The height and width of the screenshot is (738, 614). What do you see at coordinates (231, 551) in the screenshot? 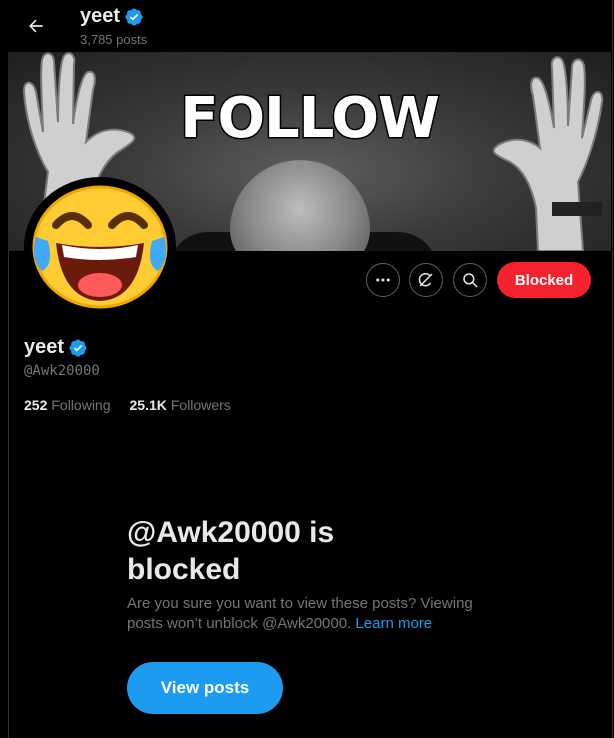
I see `blocked-title: @Awk20000 is blocked` at bounding box center [231, 551].